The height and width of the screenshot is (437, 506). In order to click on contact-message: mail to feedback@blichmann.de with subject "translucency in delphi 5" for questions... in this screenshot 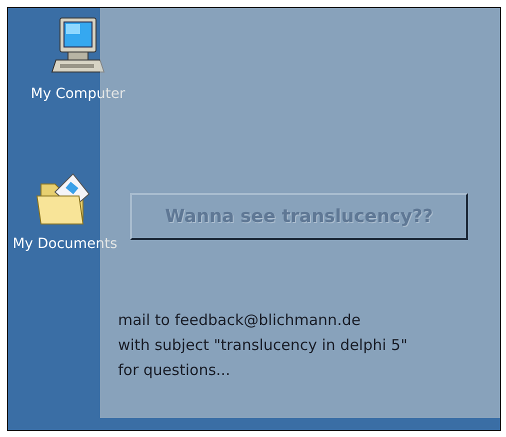, I will do `click(263, 345)`.